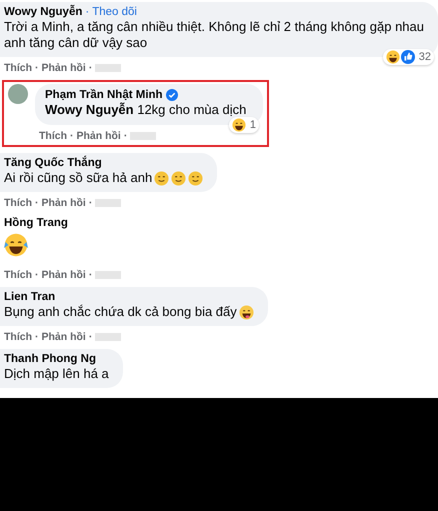 This screenshot has width=438, height=511. What do you see at coordinates (78, 178) in the screenshot?
I see `comment-text: Ai rồi cũng sồ sữa hả anh` at bounding box center [78, 178].